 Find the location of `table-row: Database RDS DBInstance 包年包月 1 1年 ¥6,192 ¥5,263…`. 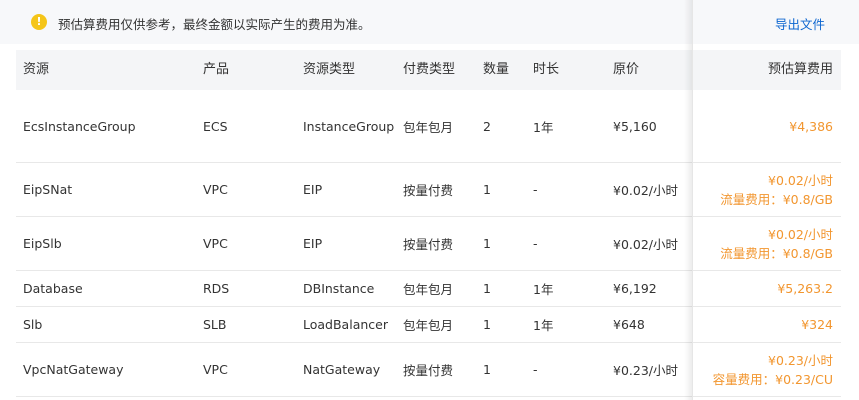

table-row: Database RDS DBInstance 包年包月 1 1年 ¥6,192 ¥5,263… is located at coordinates (428, 289).